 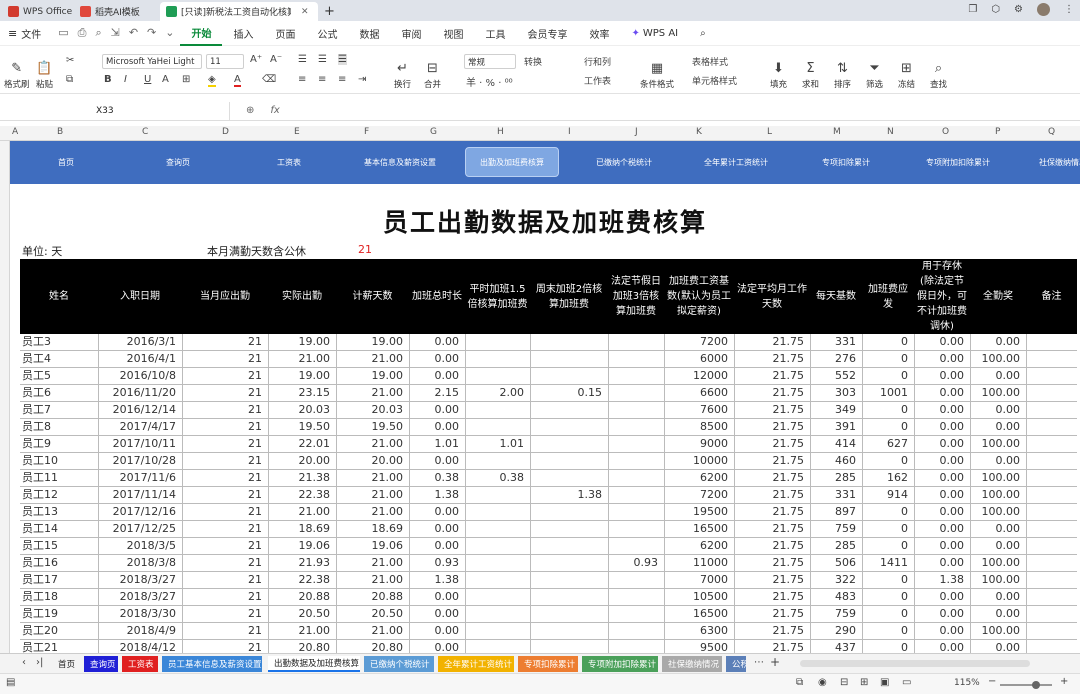 I want to click on prev-sheet-icon: ‹, so click(x=24, y=662).